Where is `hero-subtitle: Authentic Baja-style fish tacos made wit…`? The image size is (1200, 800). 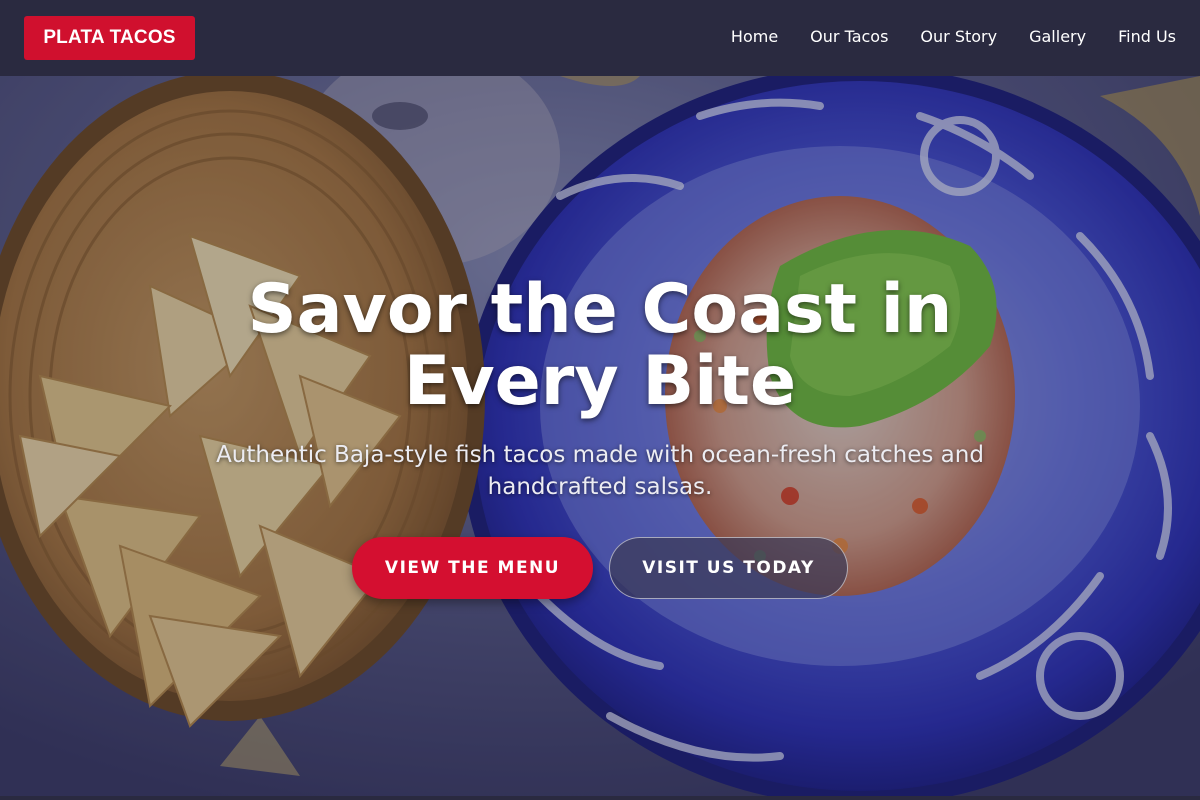 hero-subtitle: Authentic Baja-style fish tacos made wit… is located at coordinates (600, 471).